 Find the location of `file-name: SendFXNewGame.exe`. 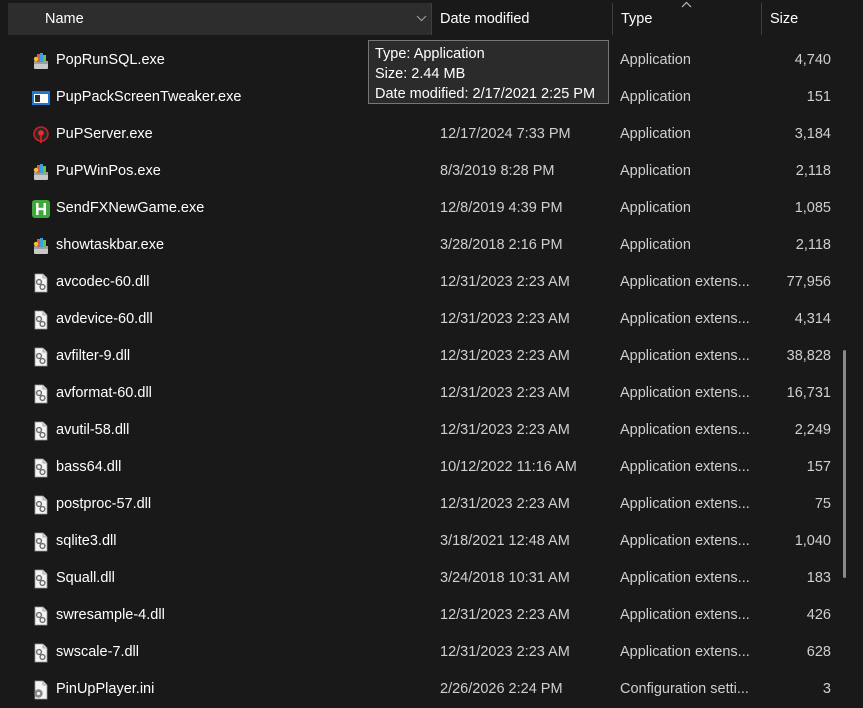

file-name: SendFXNewGame.exe is located at coordinates (130, 208).